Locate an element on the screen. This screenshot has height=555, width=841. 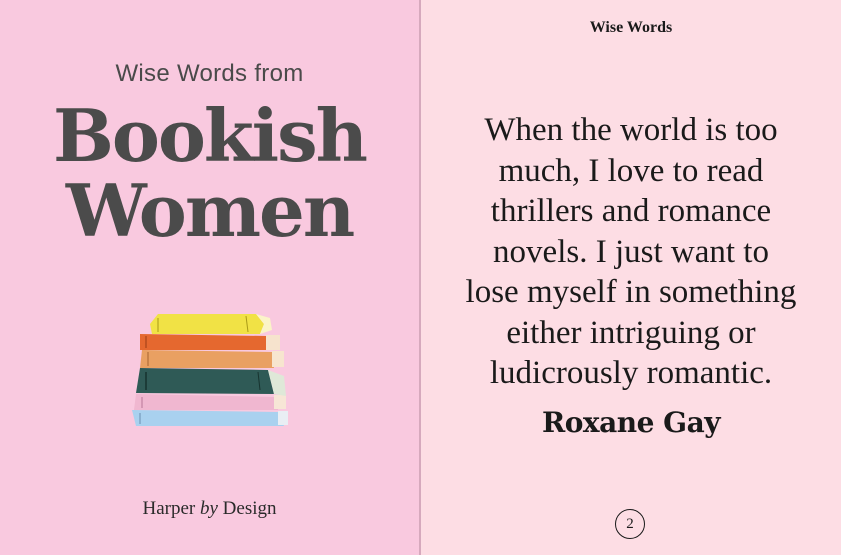
quote-author: Roxane Gay is located at coordinates (631, 422).